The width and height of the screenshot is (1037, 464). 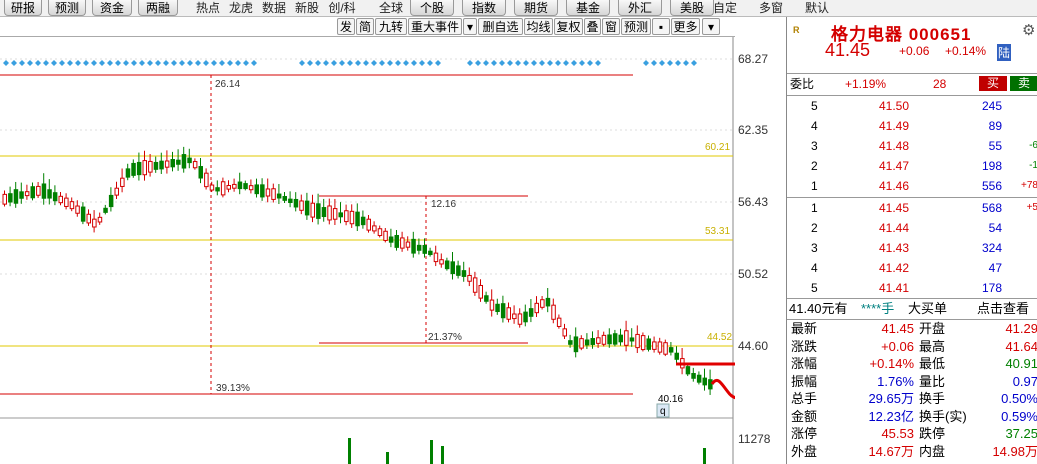 What do you see at coordinates (993, 83) in the screenshot?
I see `buy-button: 买` at bounding box center [993, 83].